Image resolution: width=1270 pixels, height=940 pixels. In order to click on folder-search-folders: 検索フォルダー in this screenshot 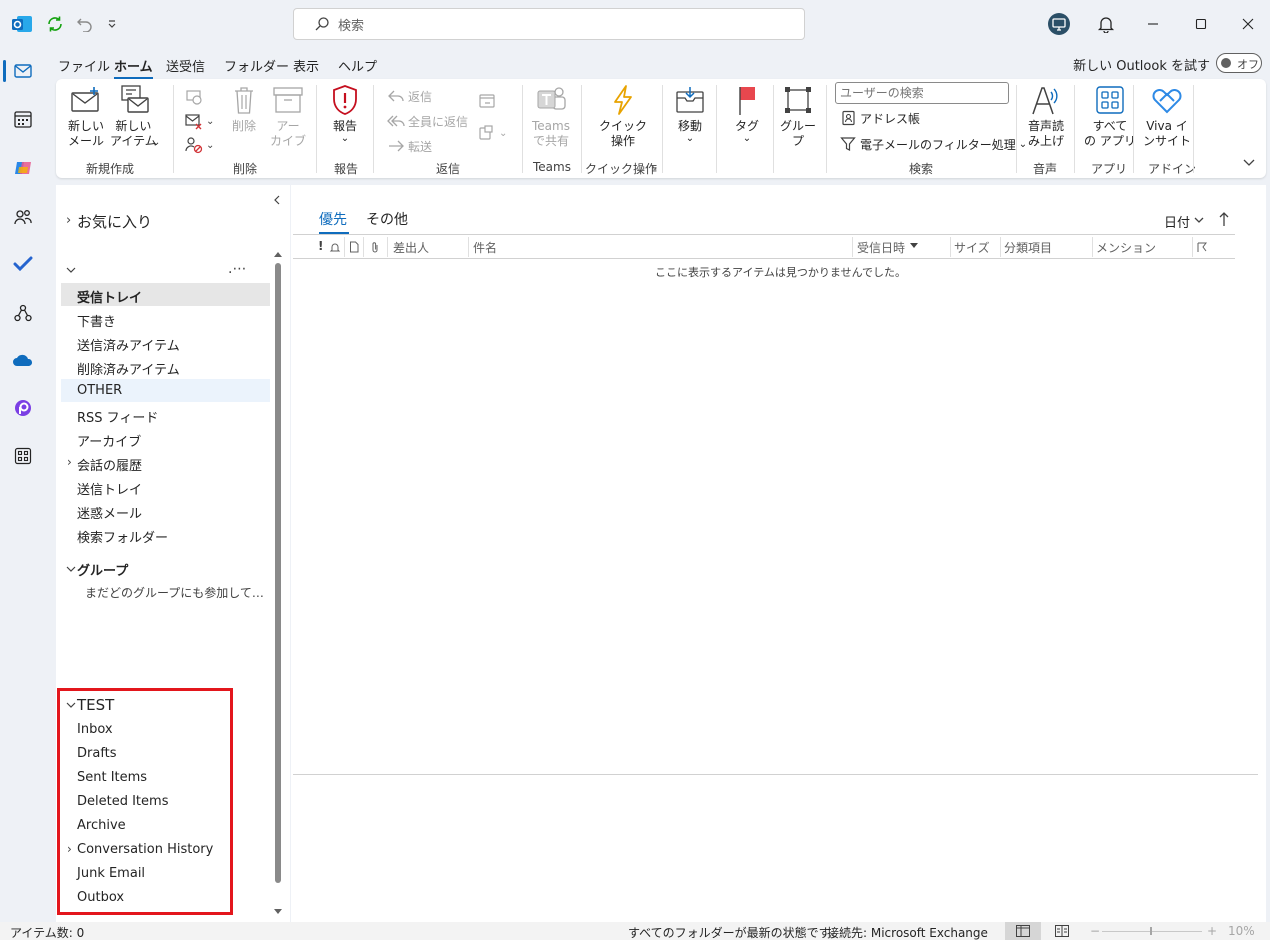, I will do `click(122, 536)`.